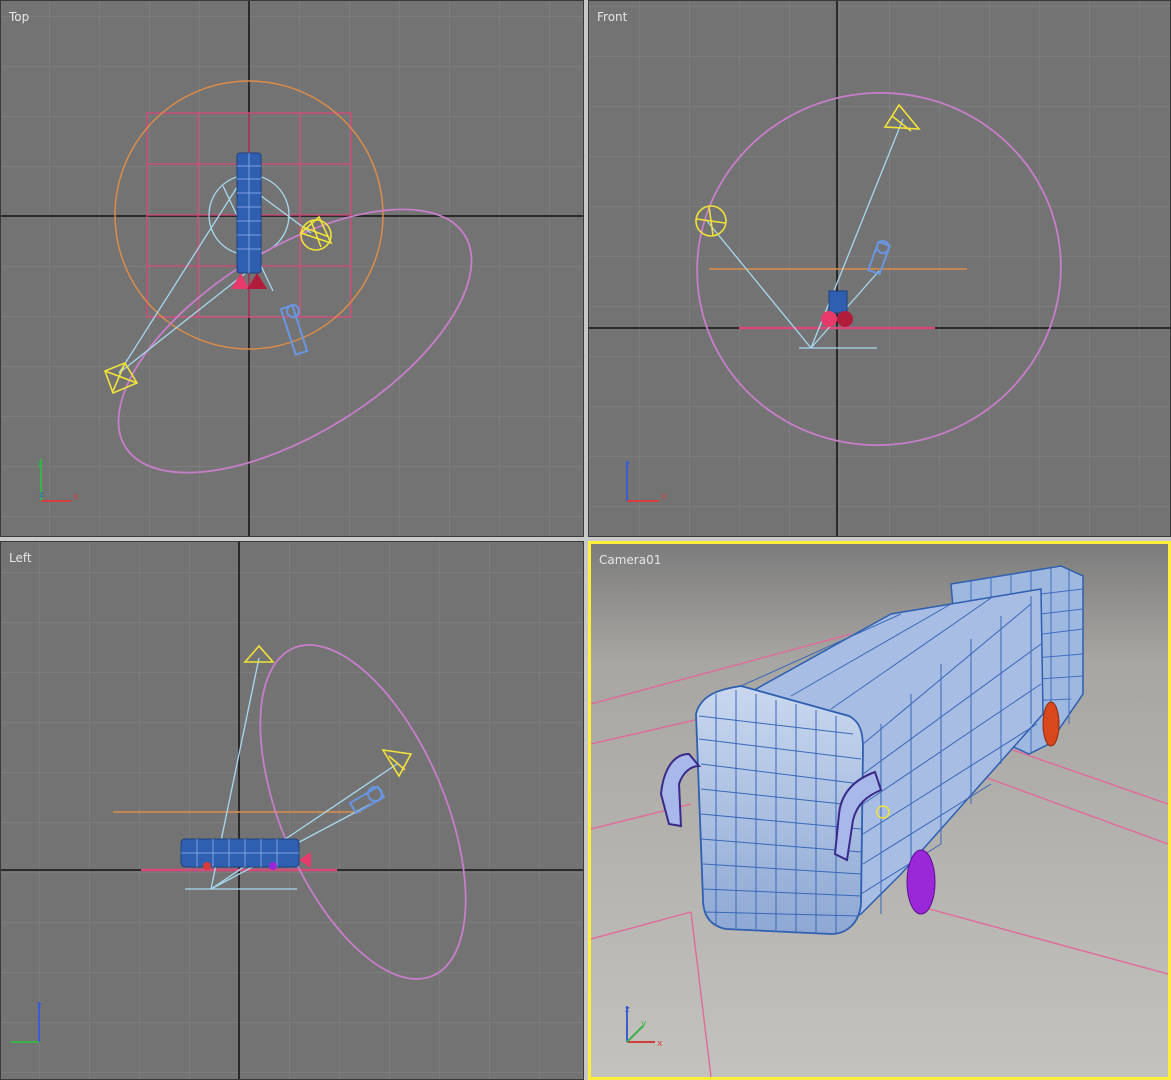 This screenshot has height=1080, width=1171. Describe the element at coordinates (630, 560) in the screenshot. I see `viewport-label-camera01: Camera01` at that location.